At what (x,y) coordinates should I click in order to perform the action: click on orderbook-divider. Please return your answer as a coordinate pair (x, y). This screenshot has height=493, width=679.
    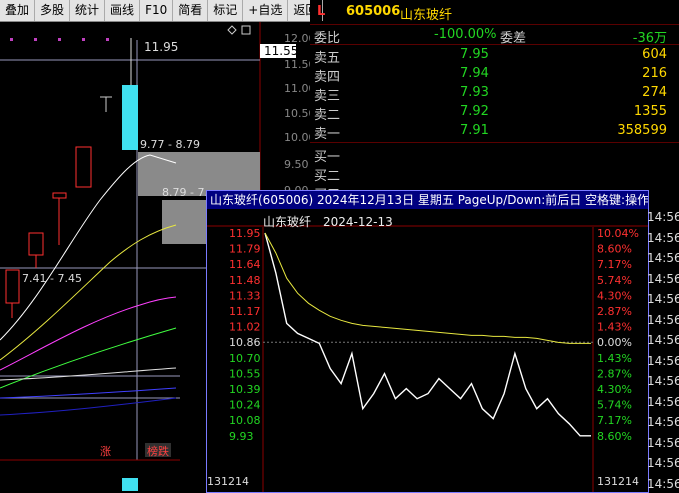
    Looking at the image, I should click on (494, 142).